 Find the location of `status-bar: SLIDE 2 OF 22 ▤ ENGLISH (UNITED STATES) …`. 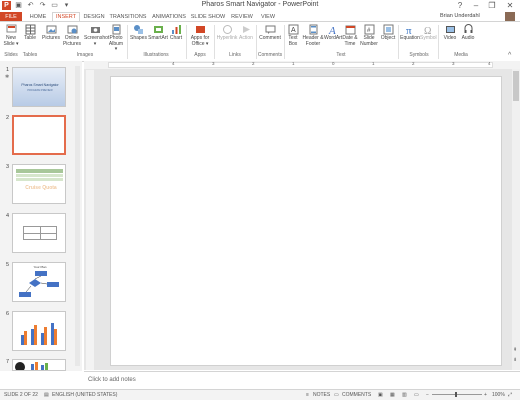

status-bar: SLIDE 2 OF 22 ▤ ENGLISH (UNITED STATES) … is located at coordinates (260, 394).